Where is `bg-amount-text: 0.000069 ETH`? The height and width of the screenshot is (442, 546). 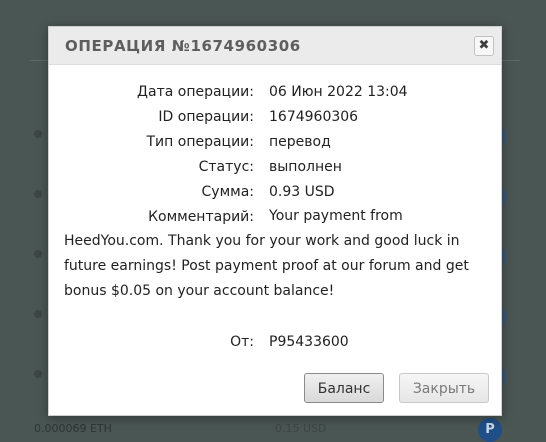 bg-amount-text: 0.000069 ETH is located at coordinates (73, 428).